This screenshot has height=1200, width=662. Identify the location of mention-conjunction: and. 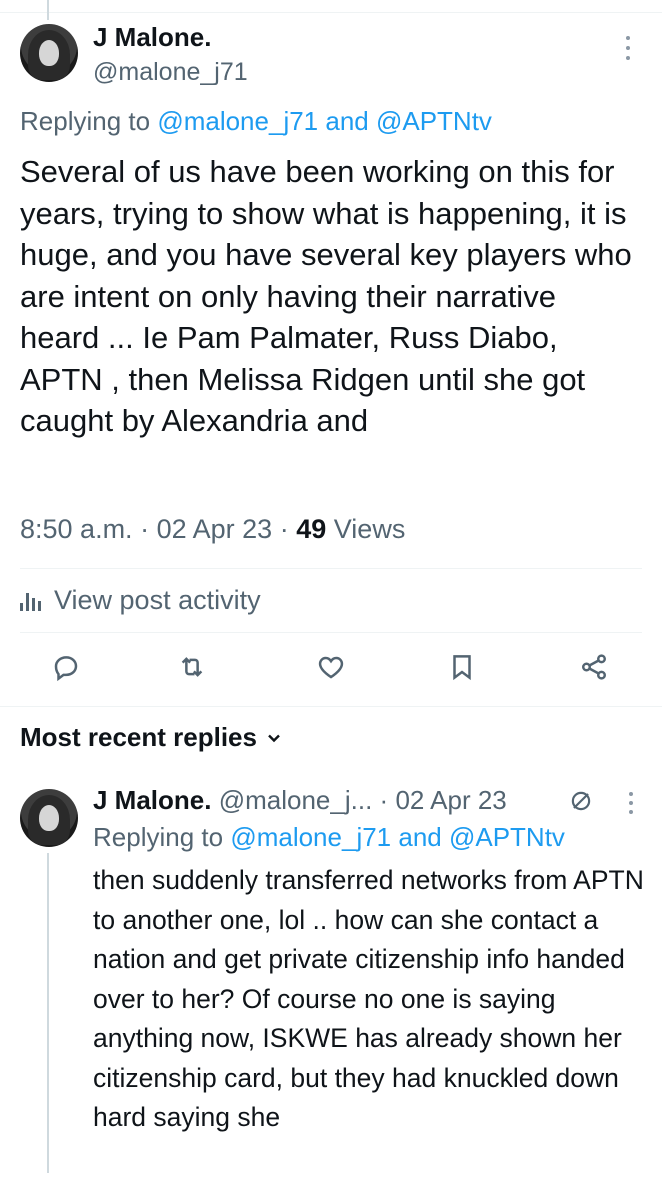
(347, 121).